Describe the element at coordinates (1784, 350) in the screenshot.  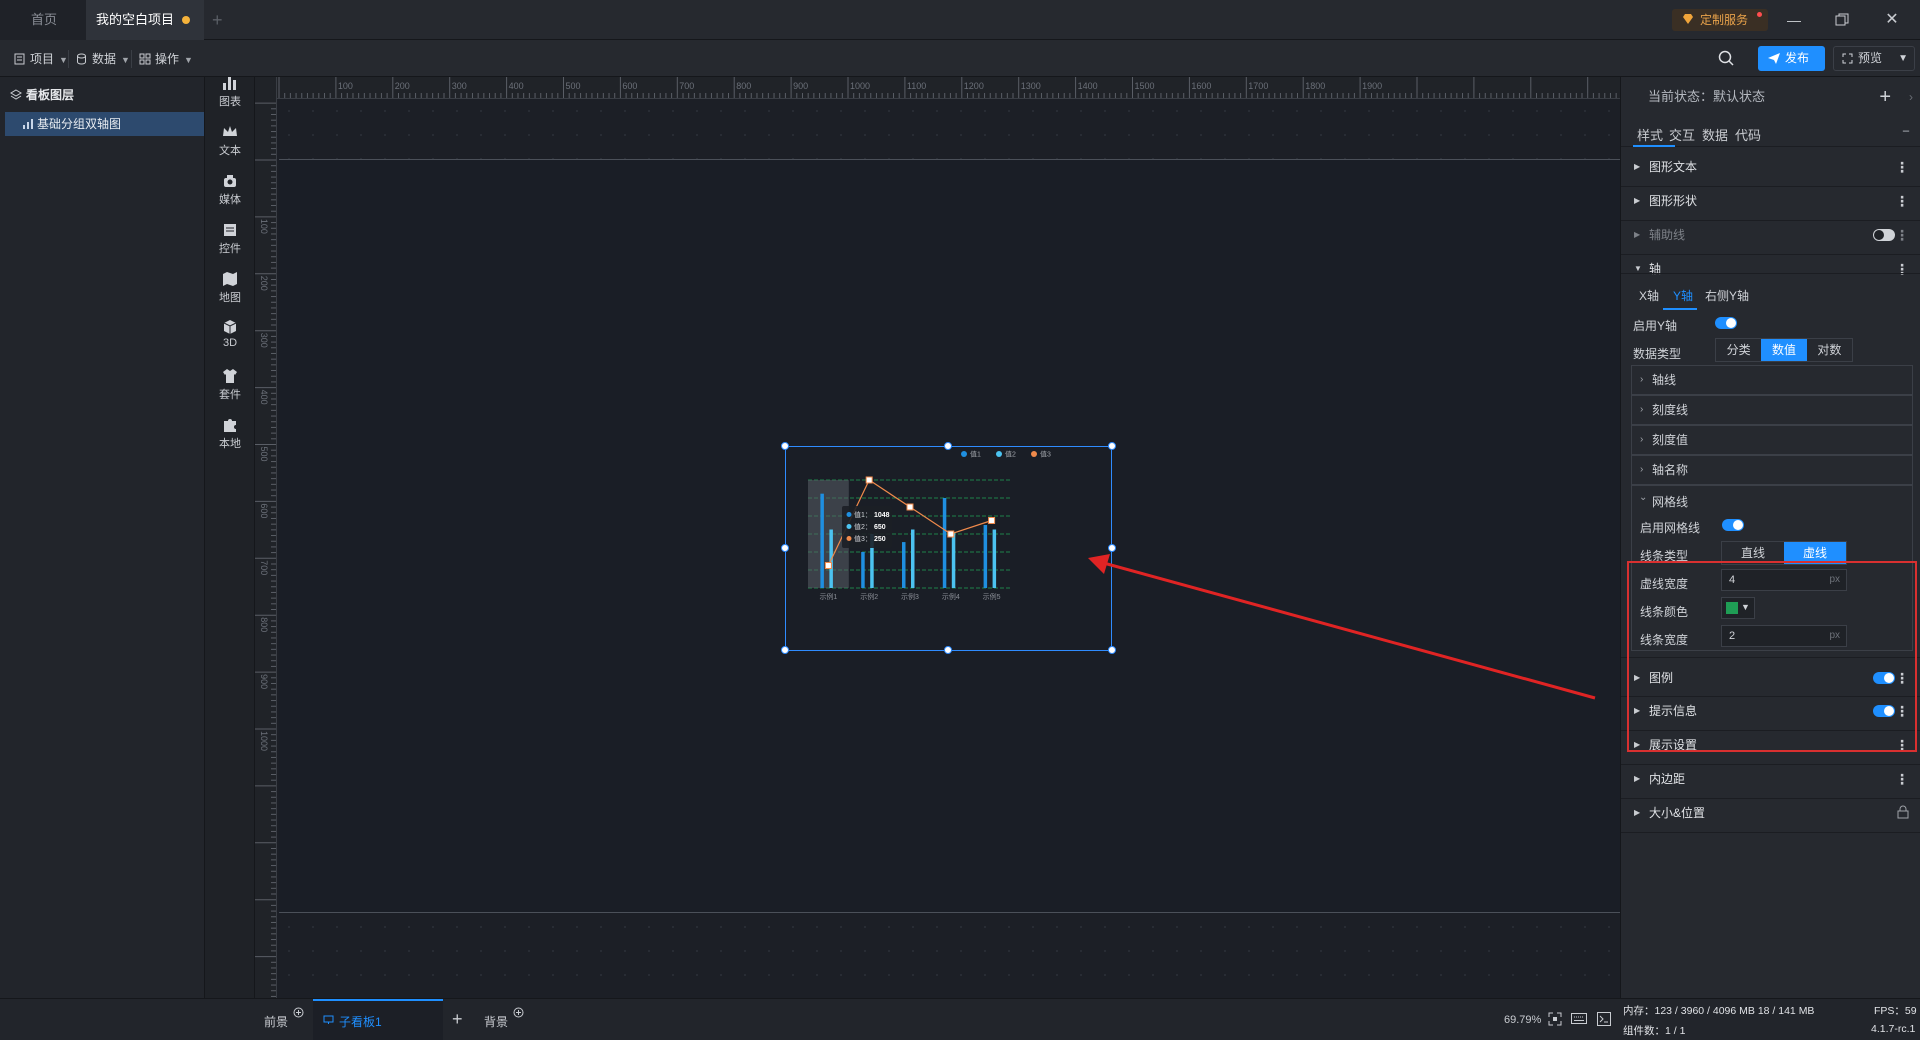
I see `data-type-value: 数值` at that location.